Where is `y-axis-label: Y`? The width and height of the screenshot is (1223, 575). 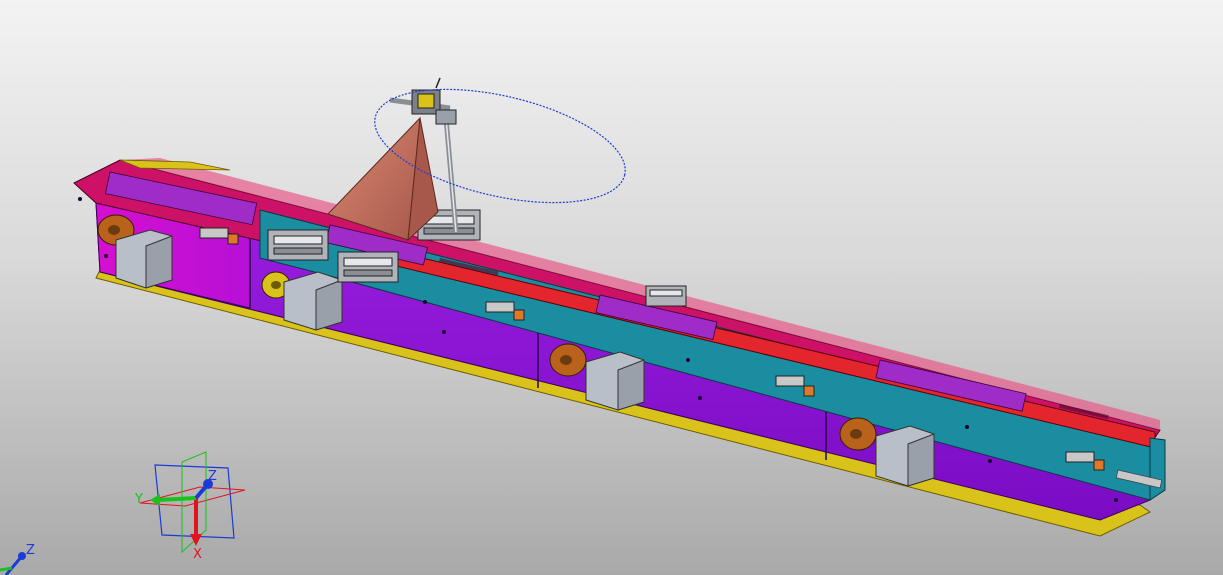 y-axis-label: Y is located at coordinates (138, 499).